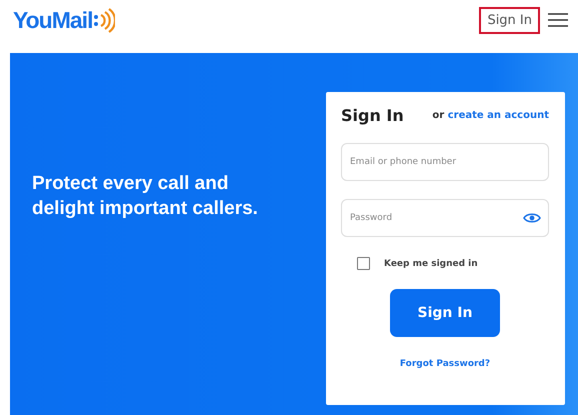  What do you see at coordinates (509, 20) in the screenshot?
I see `sign-in-link: Sign In` at bounding box center [509, 20].